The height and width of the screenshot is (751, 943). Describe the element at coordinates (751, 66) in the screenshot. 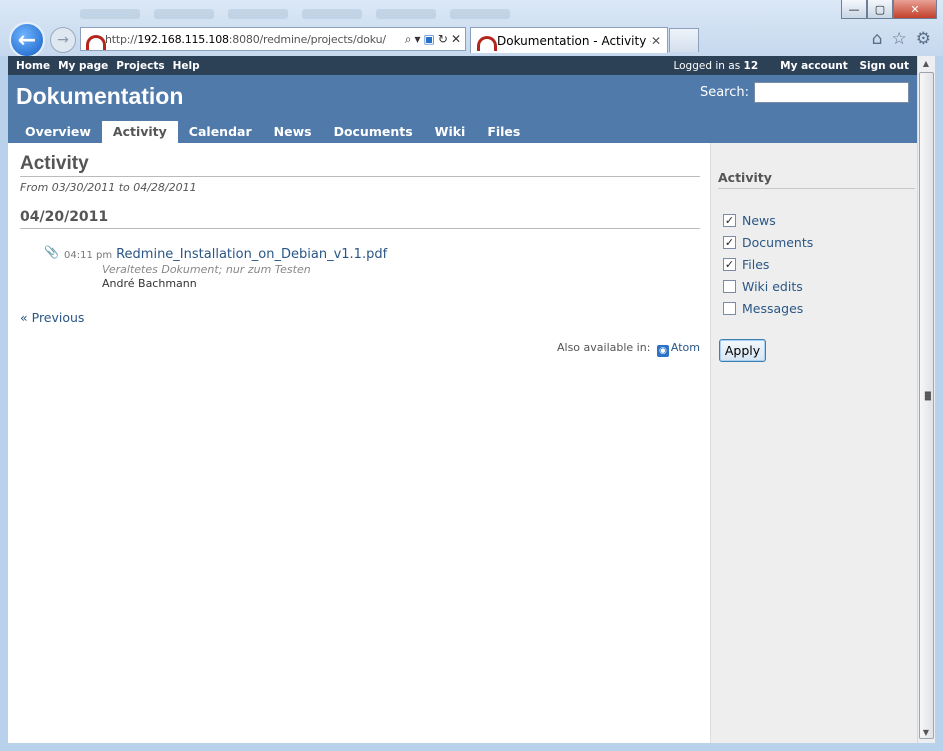

I see `logged-in-user: 12` at that location.